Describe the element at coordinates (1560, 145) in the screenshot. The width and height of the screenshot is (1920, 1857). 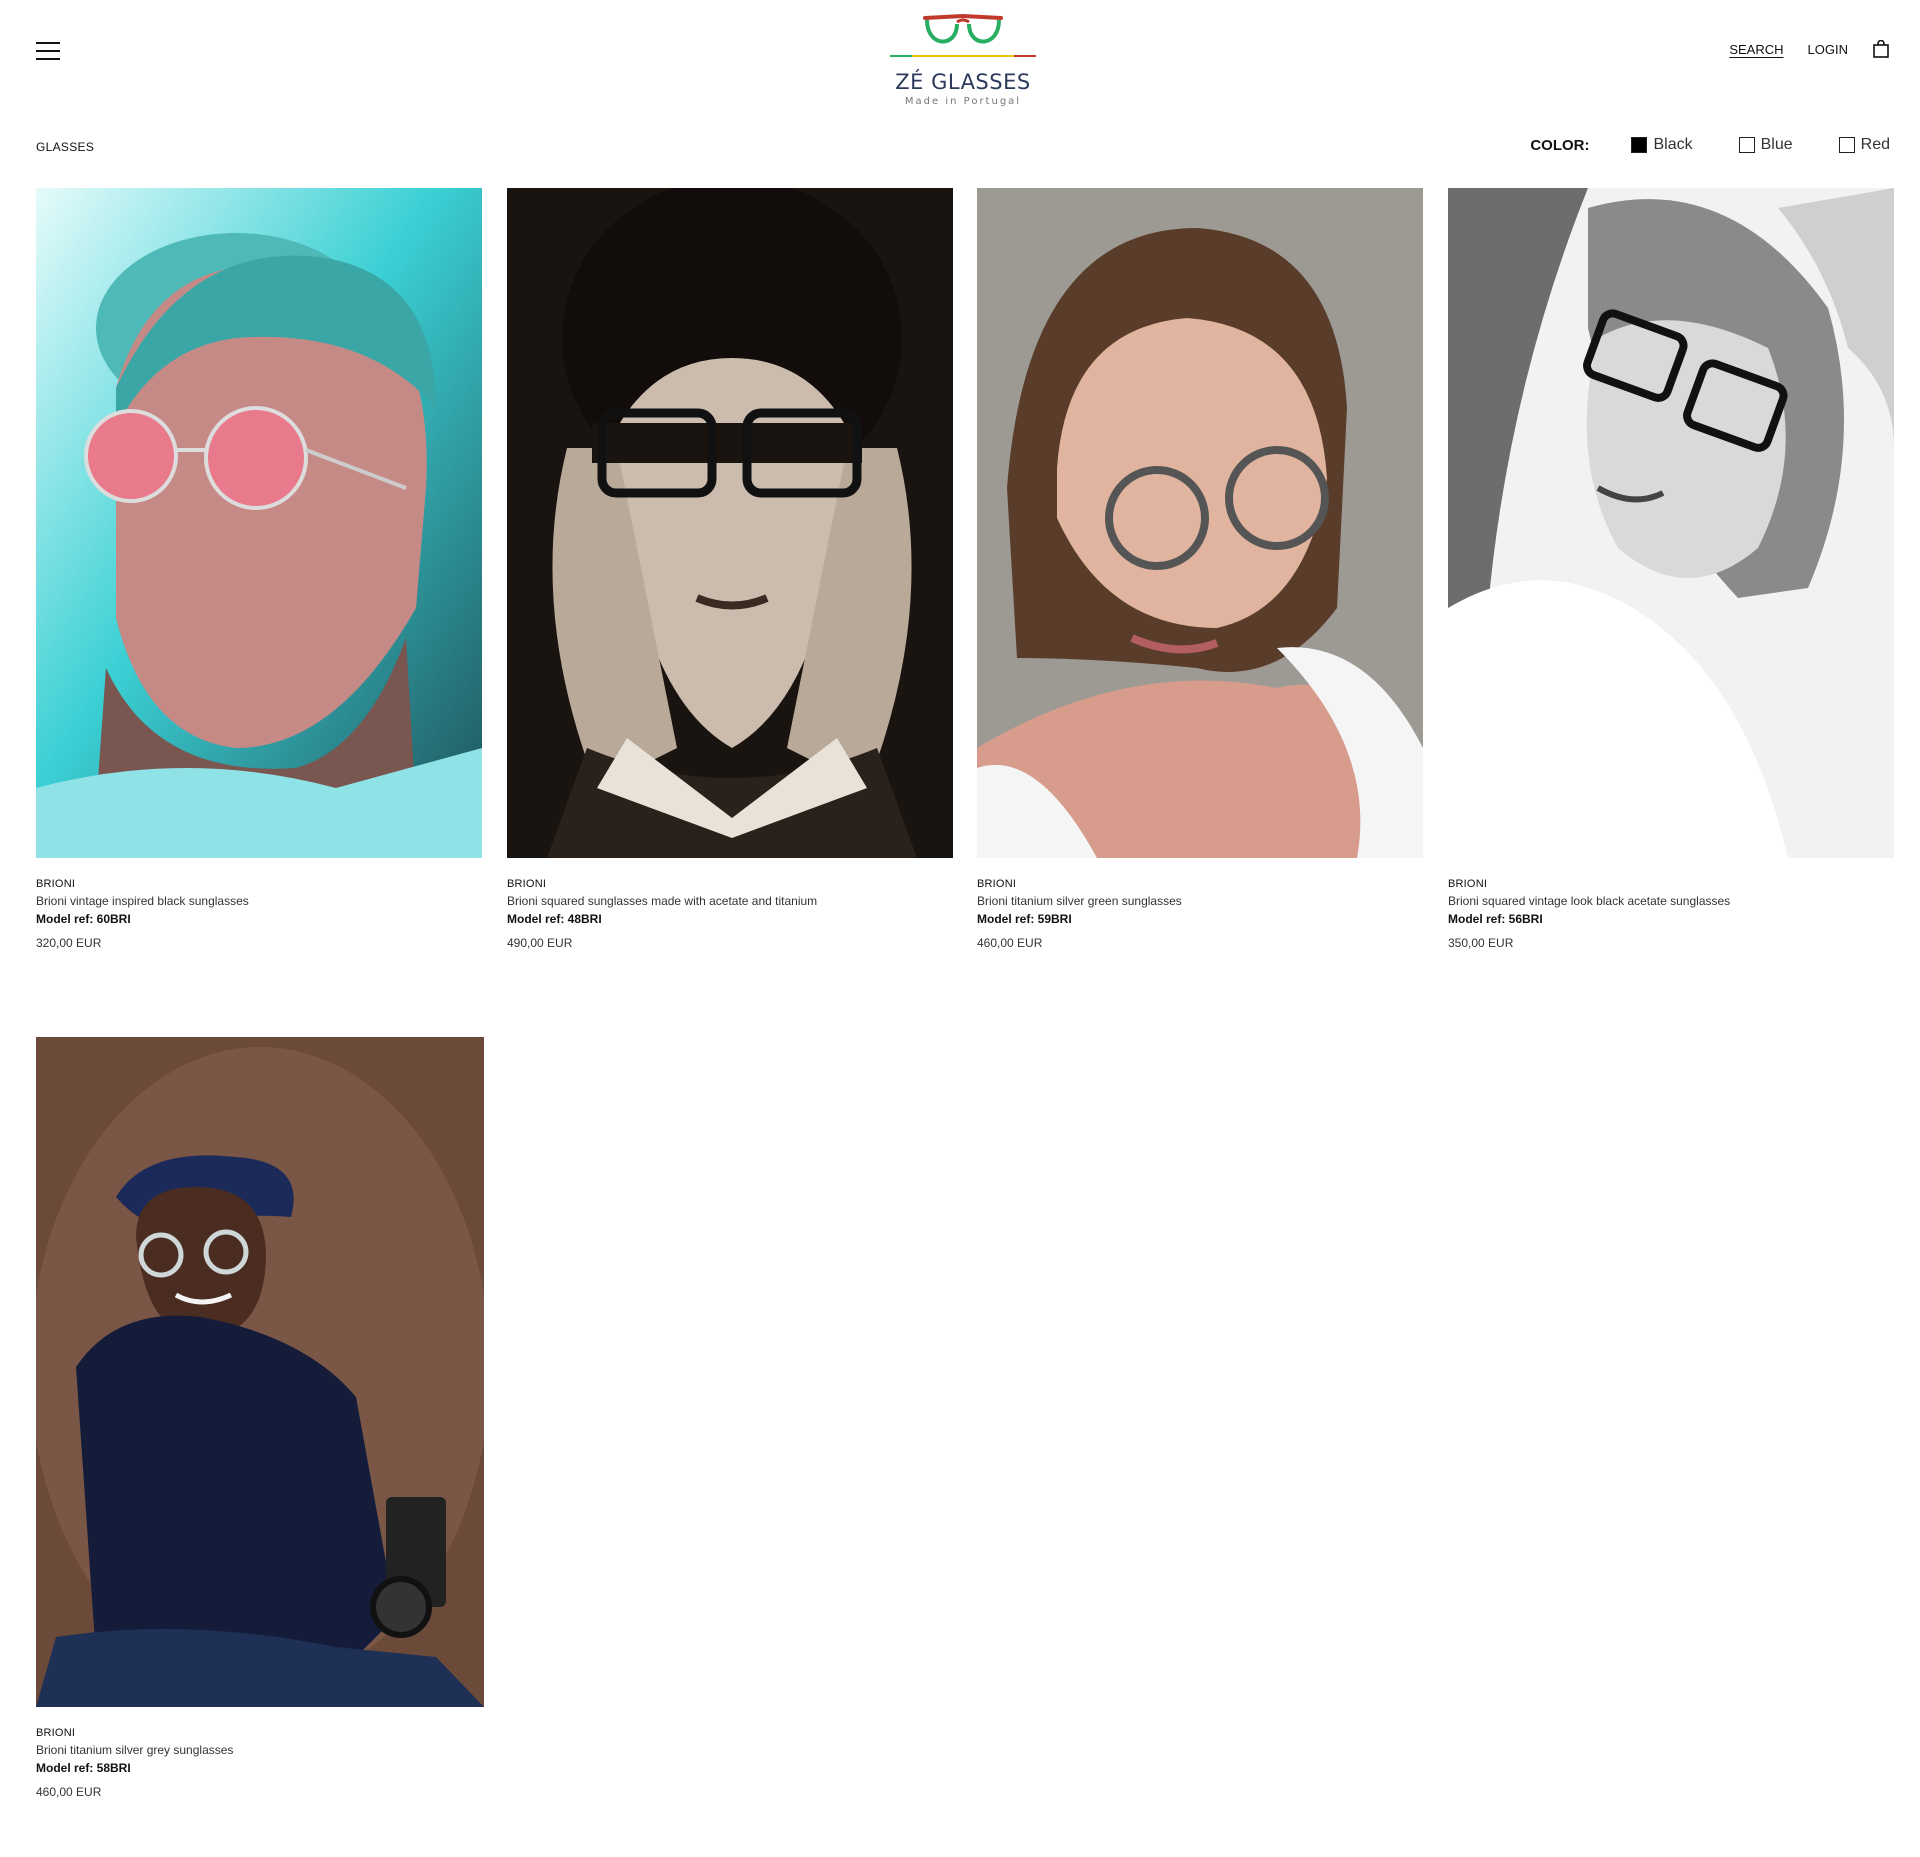
I see `color-filter-label: COLOR:` at that location.